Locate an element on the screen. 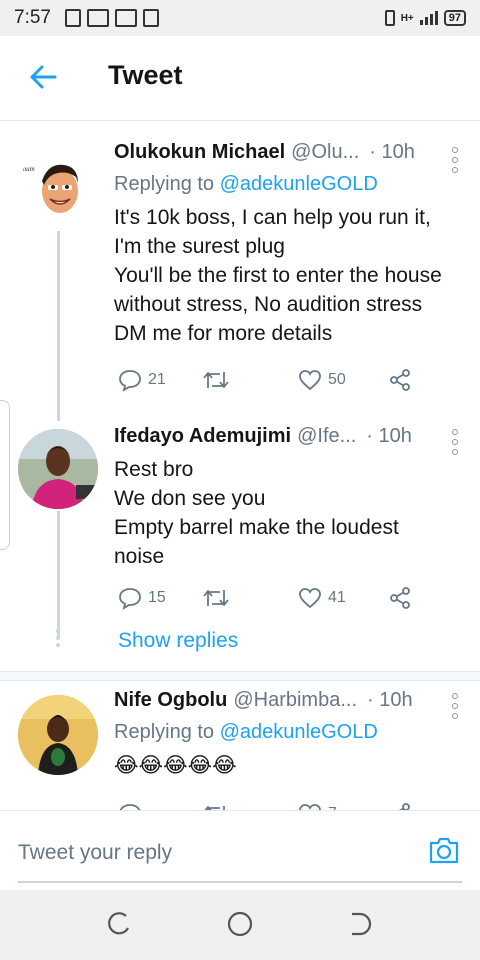 The height and width of the screenshot is (960, 480). network-type: H+ is located at coordinates (407, 18).